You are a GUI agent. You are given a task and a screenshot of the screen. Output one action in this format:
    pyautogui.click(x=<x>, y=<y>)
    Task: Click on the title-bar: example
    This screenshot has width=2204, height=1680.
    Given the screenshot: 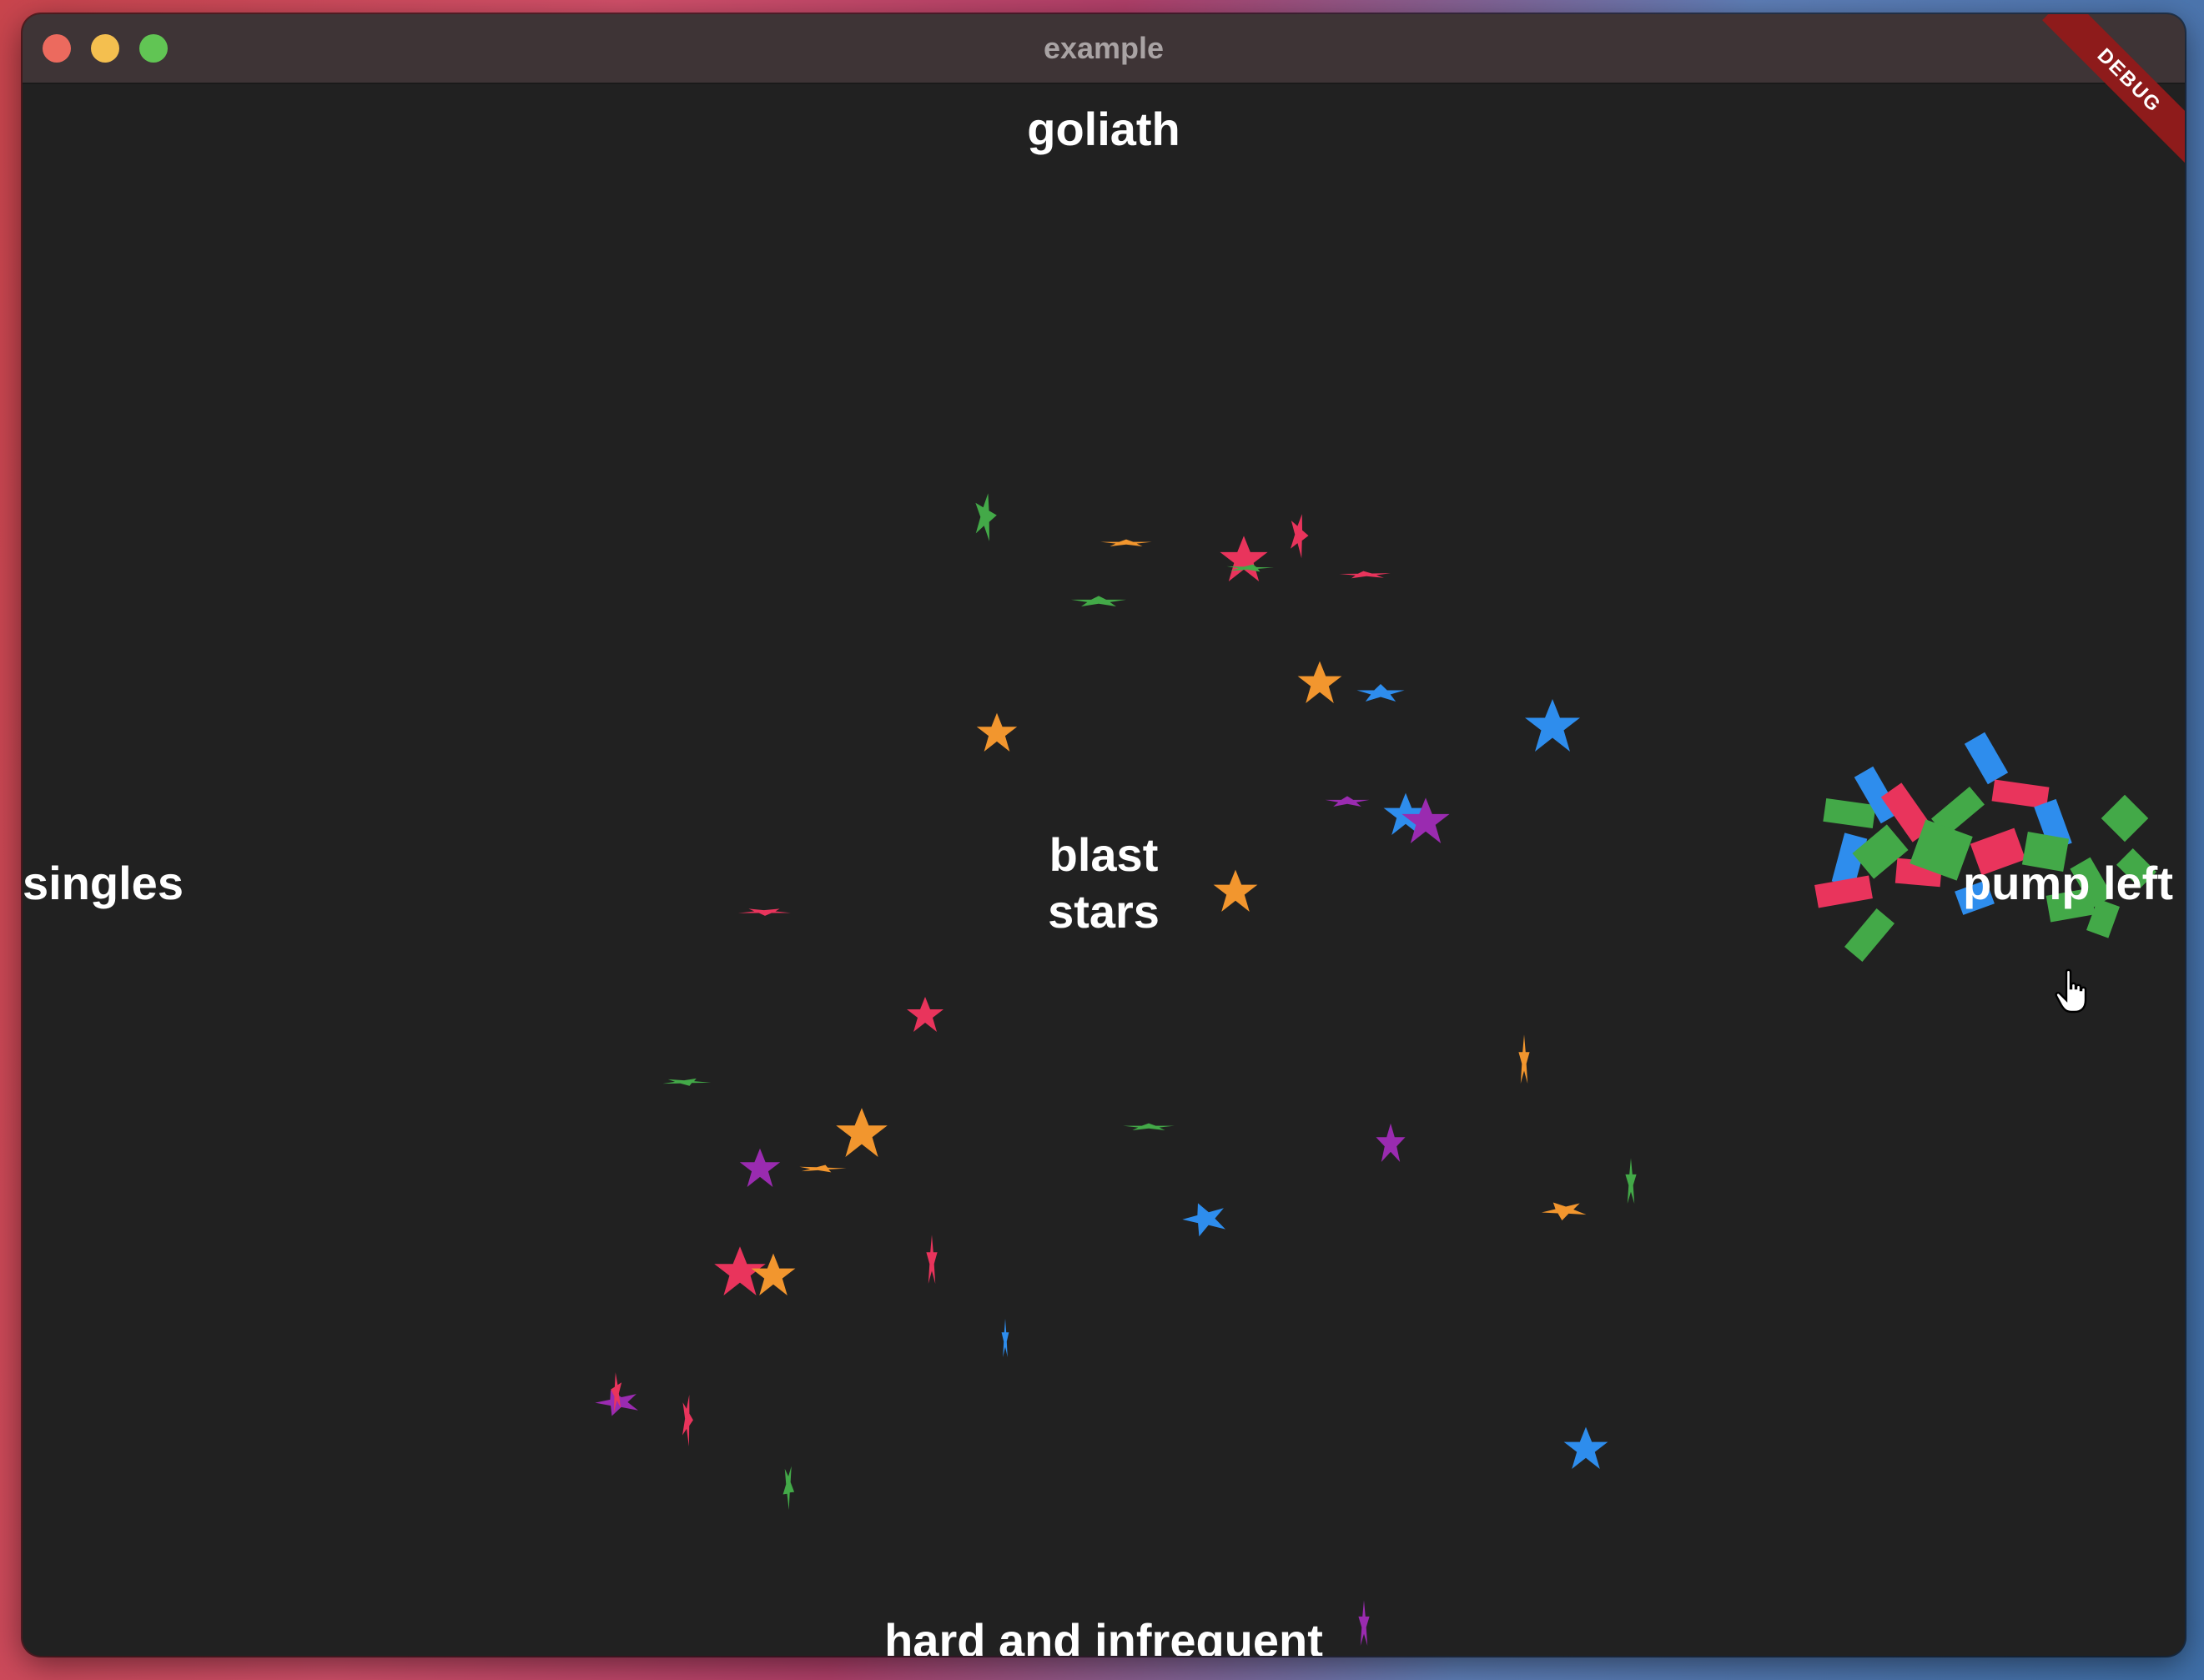 What is the action you would take?
    pyautogui.click(x=1104, y=49)
    